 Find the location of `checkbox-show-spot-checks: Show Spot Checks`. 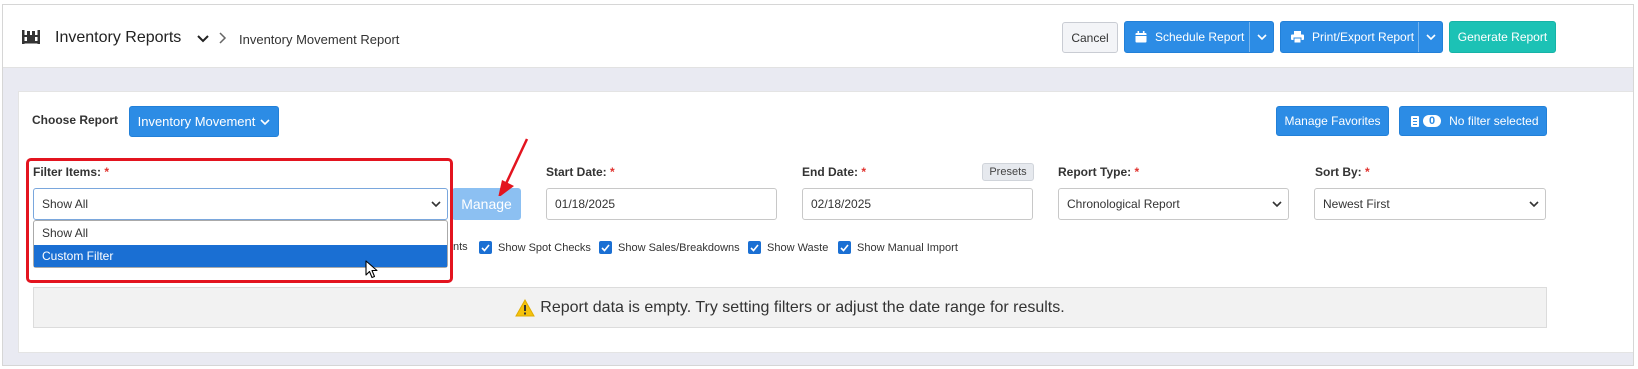

checkbox-show-spot-checks: Show Spot Checks is located at coordinates (535, 247).